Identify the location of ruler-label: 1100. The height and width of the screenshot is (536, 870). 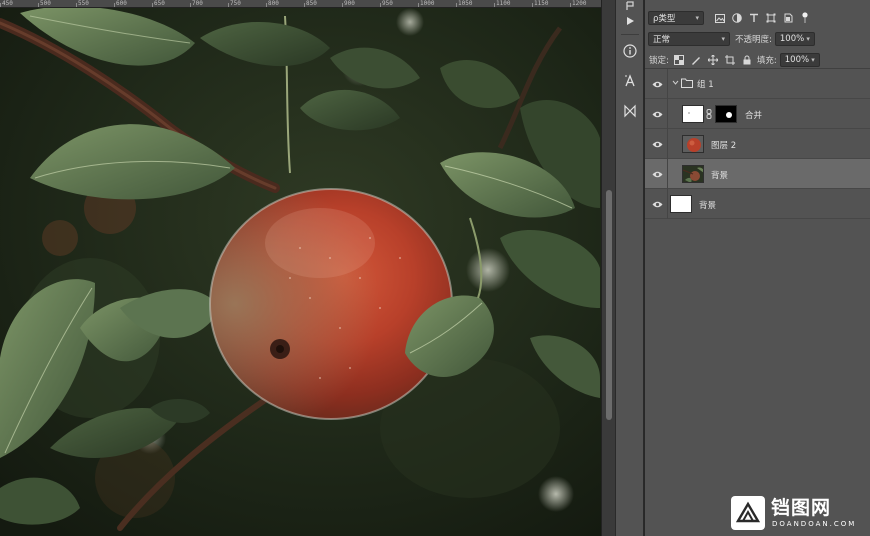
(503, 3).